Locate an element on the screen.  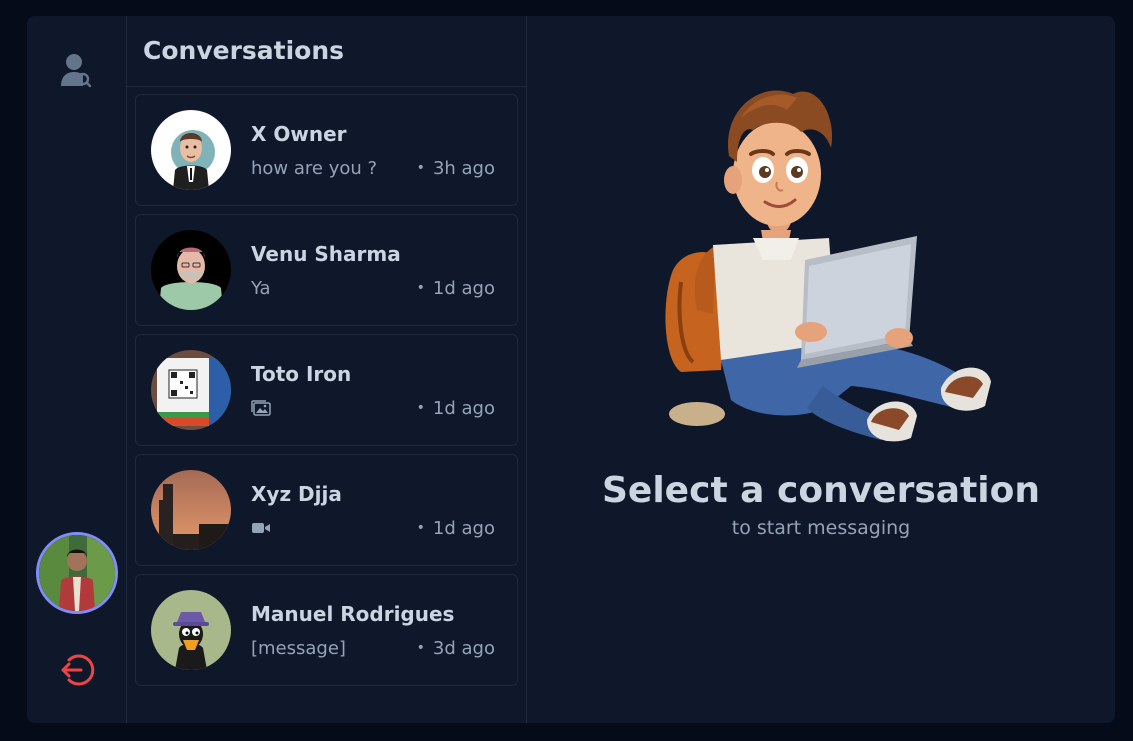
contact-name: Venu Sharma is located at coordinates (326, 253).